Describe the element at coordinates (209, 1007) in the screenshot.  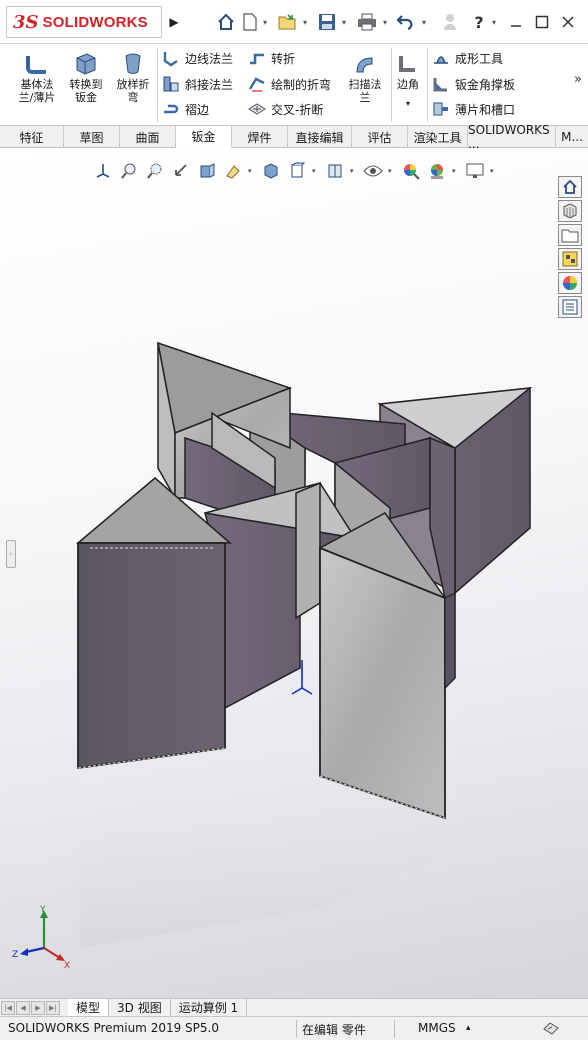
I see `tab-motion-study: 运动算例 1` at that location.